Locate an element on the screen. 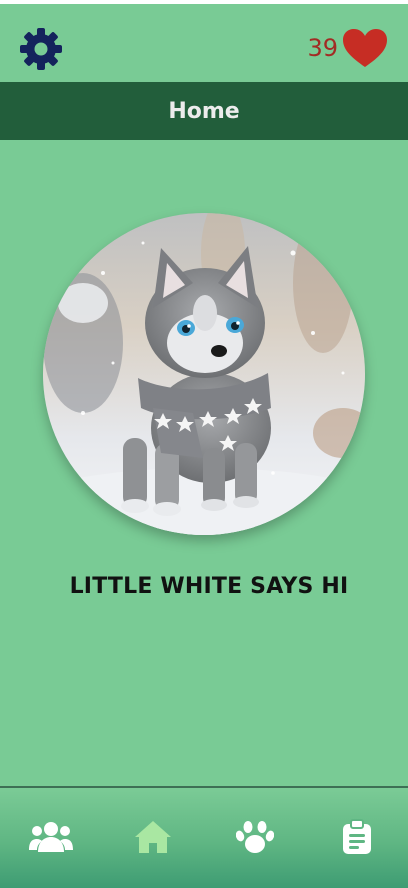  nav-item-friends is located at coordinates (51, 837).